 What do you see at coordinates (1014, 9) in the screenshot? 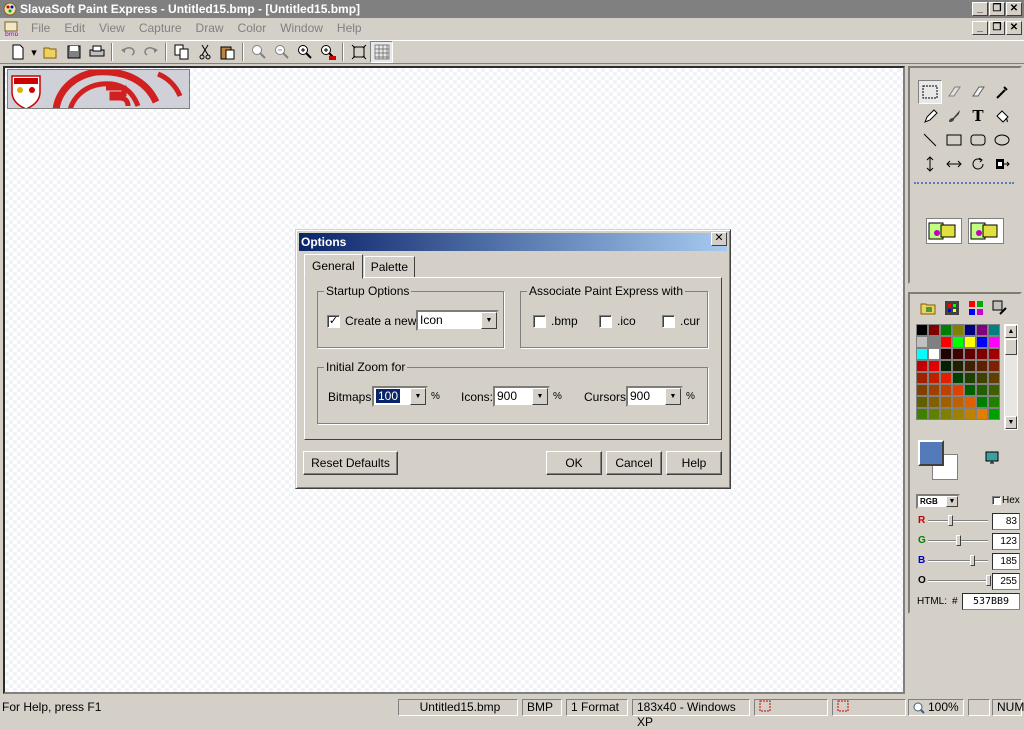
I see `close-button: ✕` at bounding box center [1014, 9].